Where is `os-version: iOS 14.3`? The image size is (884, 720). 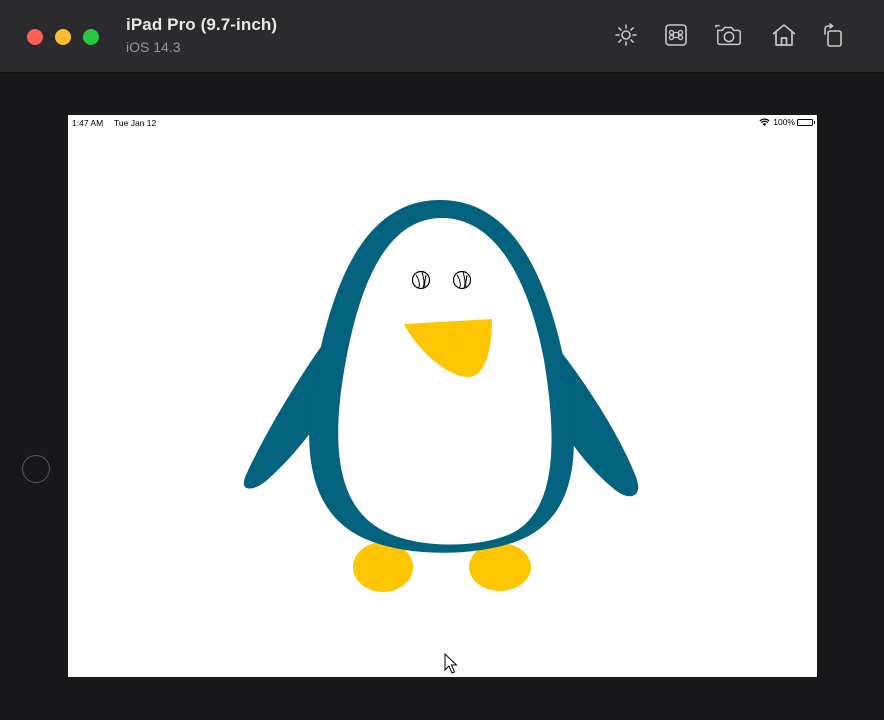
os-version: iOS 14.3 is located at coordinates (153, 47).